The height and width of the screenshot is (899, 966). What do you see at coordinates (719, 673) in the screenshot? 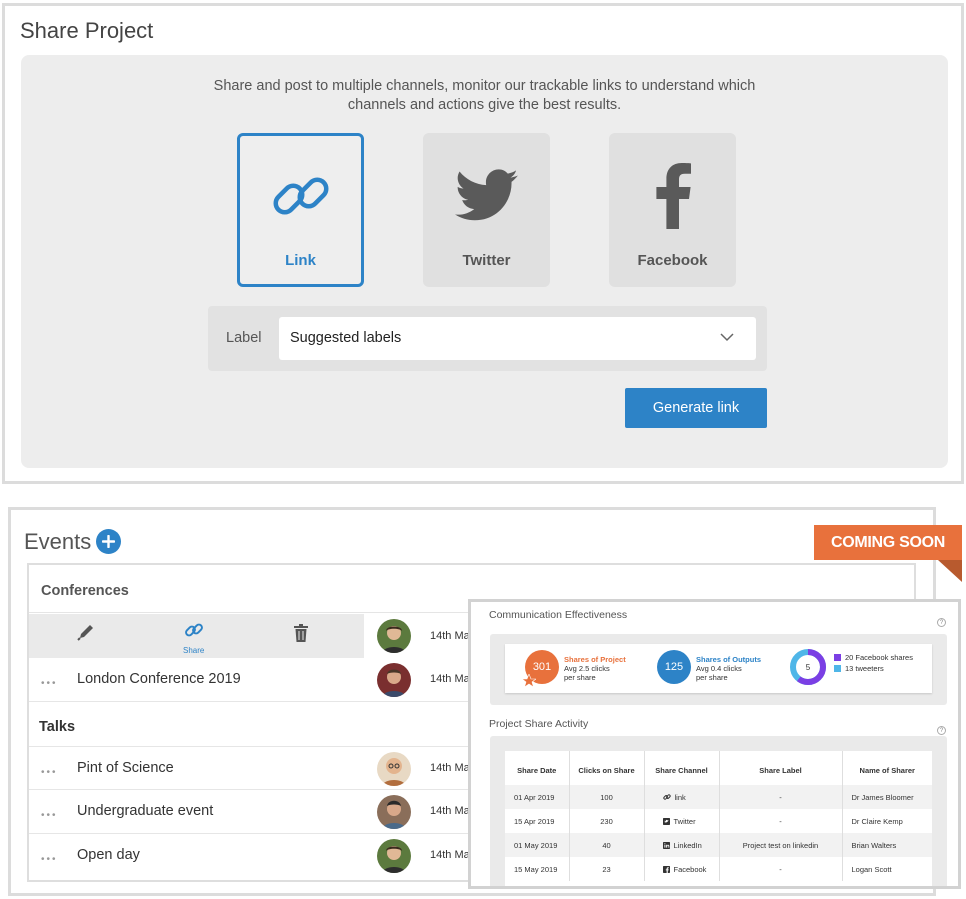
I see `stat-subtitle: Avg 0.4 clicks per share` at bounding box center [719, 673].